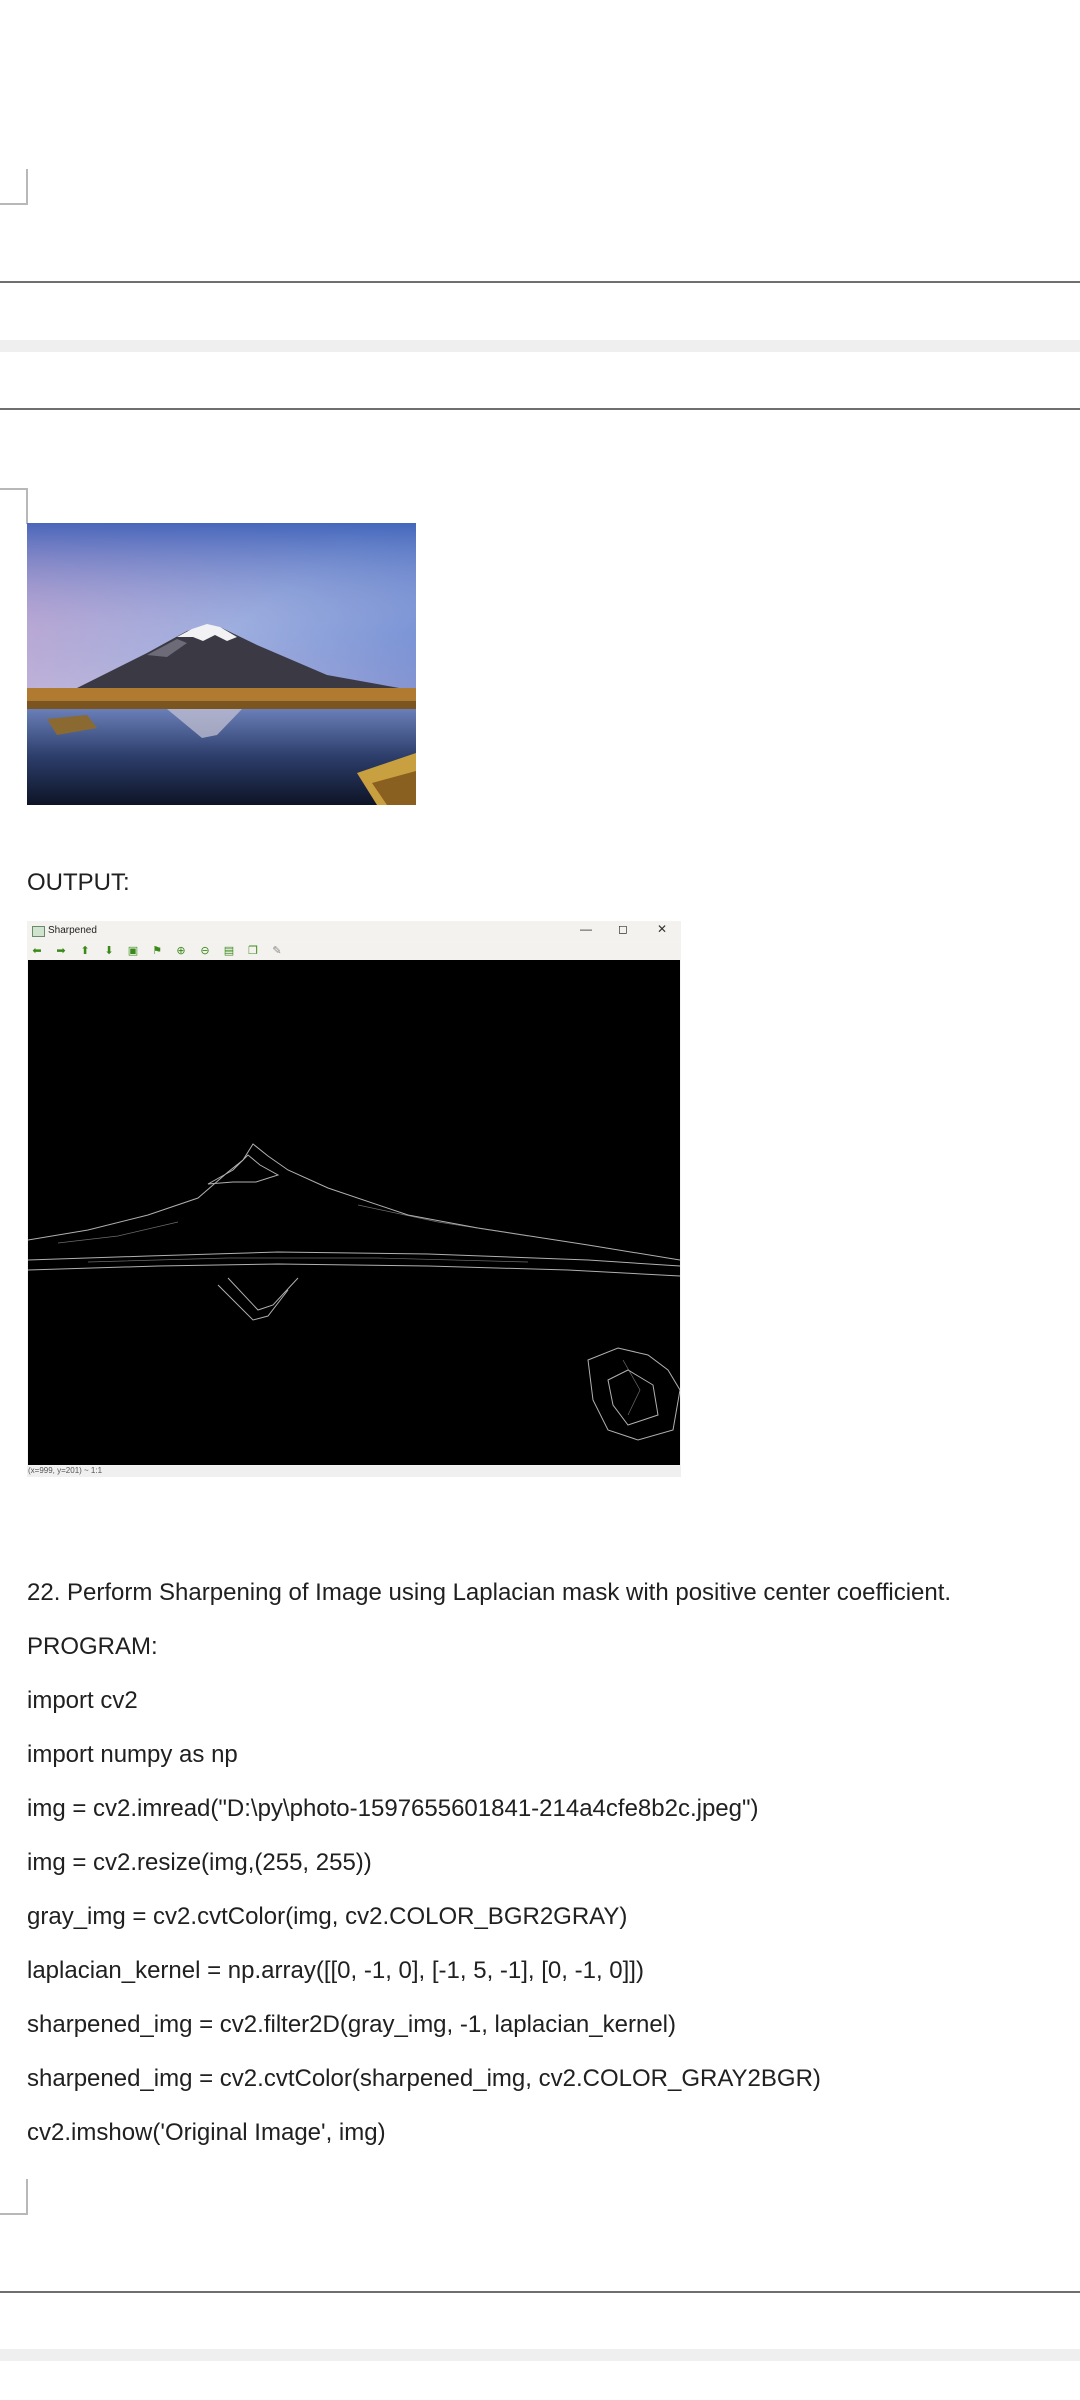 The height and width of the screenshot is (2400, 1080). I want to click on code-line: import cv2, so click(82, 1700).